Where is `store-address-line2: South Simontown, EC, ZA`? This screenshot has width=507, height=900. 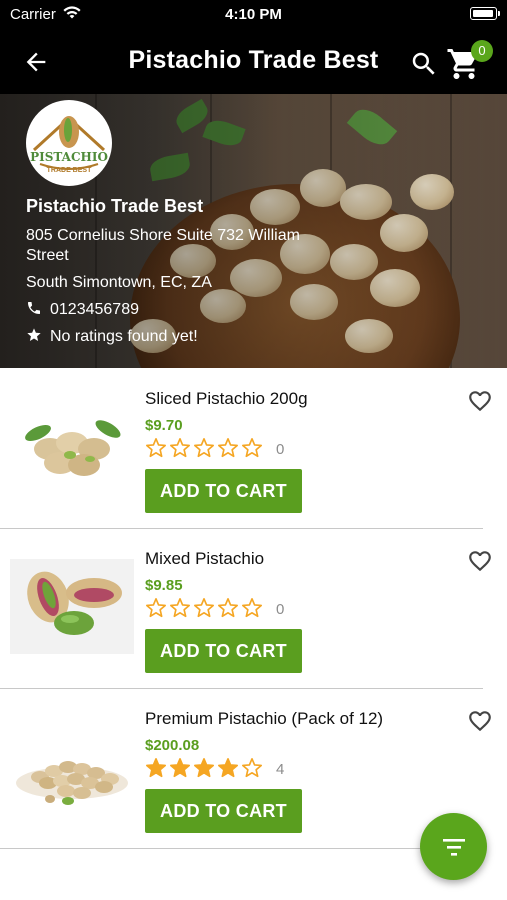 store-address-line2: South Simontown, EC, ZA is located at coordinates (119, 282).